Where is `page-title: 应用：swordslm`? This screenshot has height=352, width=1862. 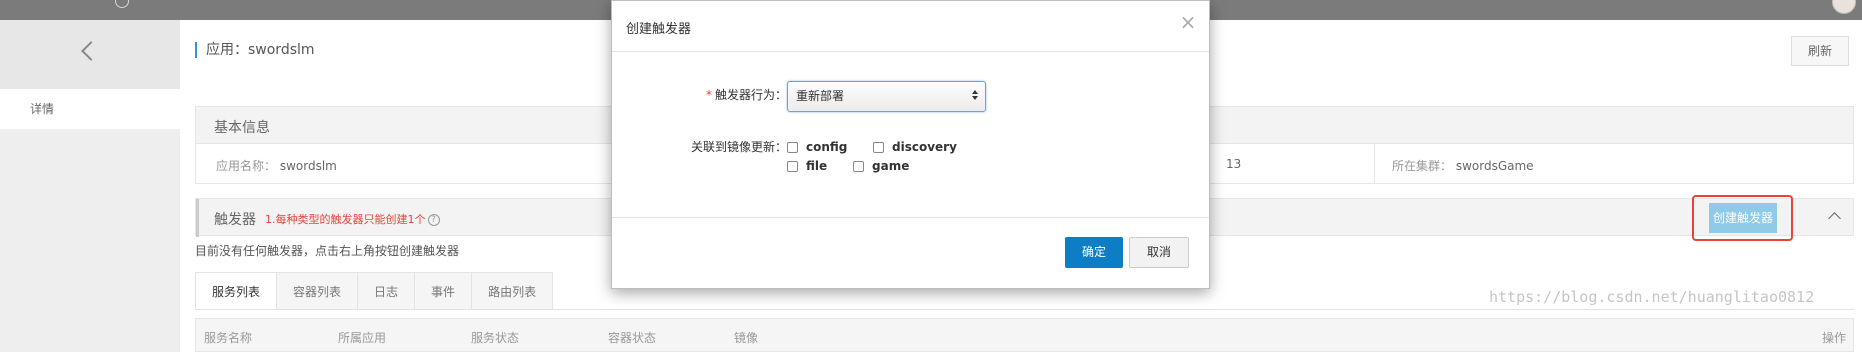
page-title: 应用：swordslm is located at coordinates (255, 50).